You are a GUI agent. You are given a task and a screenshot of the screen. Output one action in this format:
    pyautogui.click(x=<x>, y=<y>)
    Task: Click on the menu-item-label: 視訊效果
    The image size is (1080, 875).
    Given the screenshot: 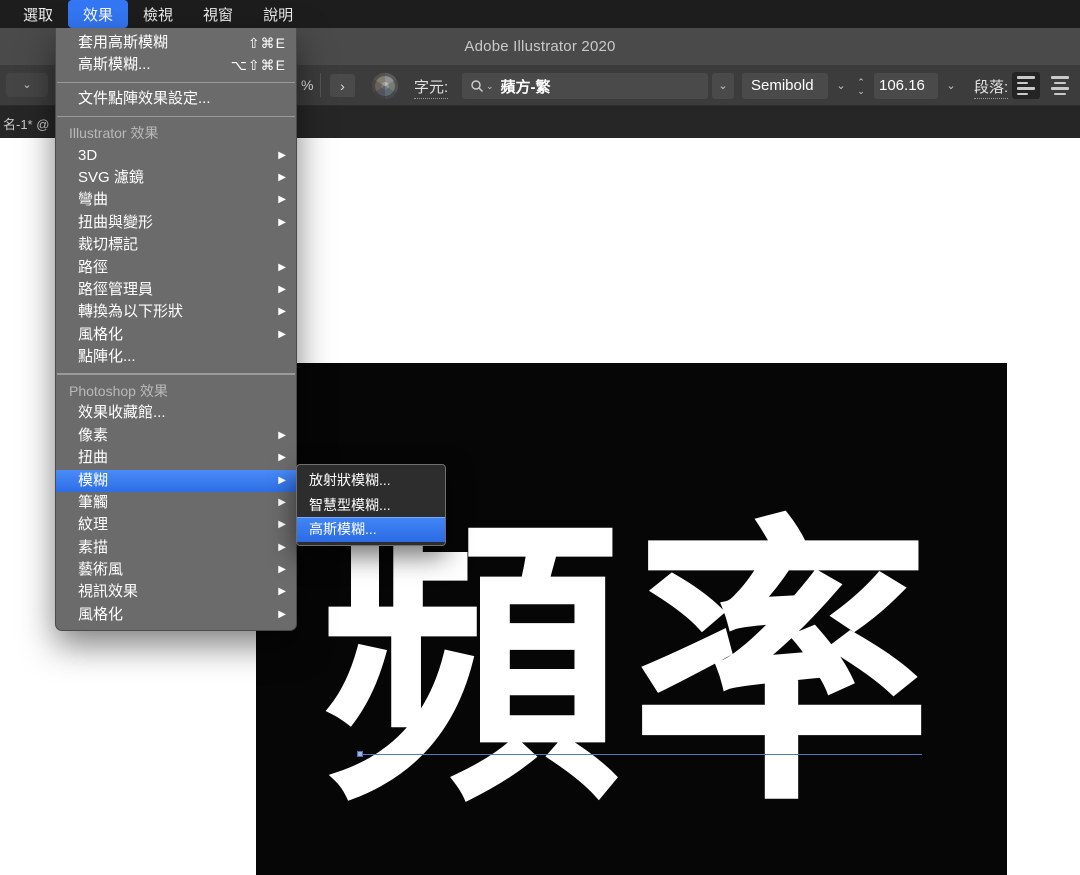 What is the action you would take?
    pyautogui.click(x=108, y=592)
    